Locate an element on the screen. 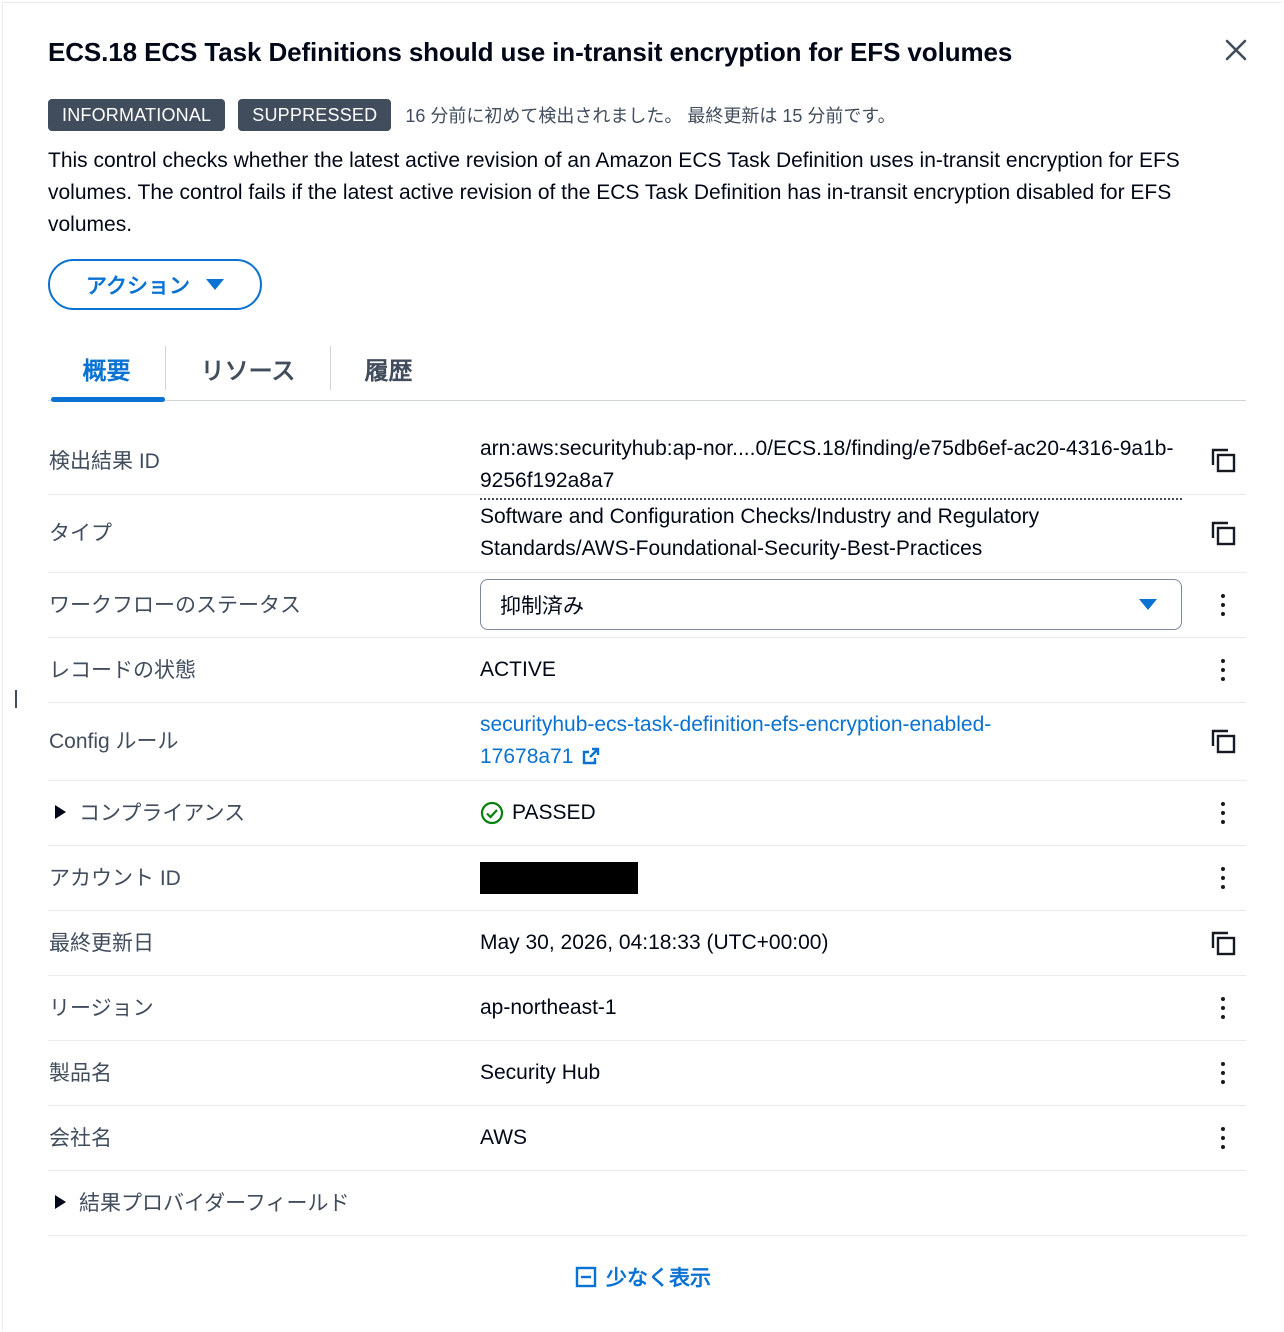 The width and height of the screenshot is (1284, 1332). record-state-value: ACTIVE is located at coordinates (518, 669).